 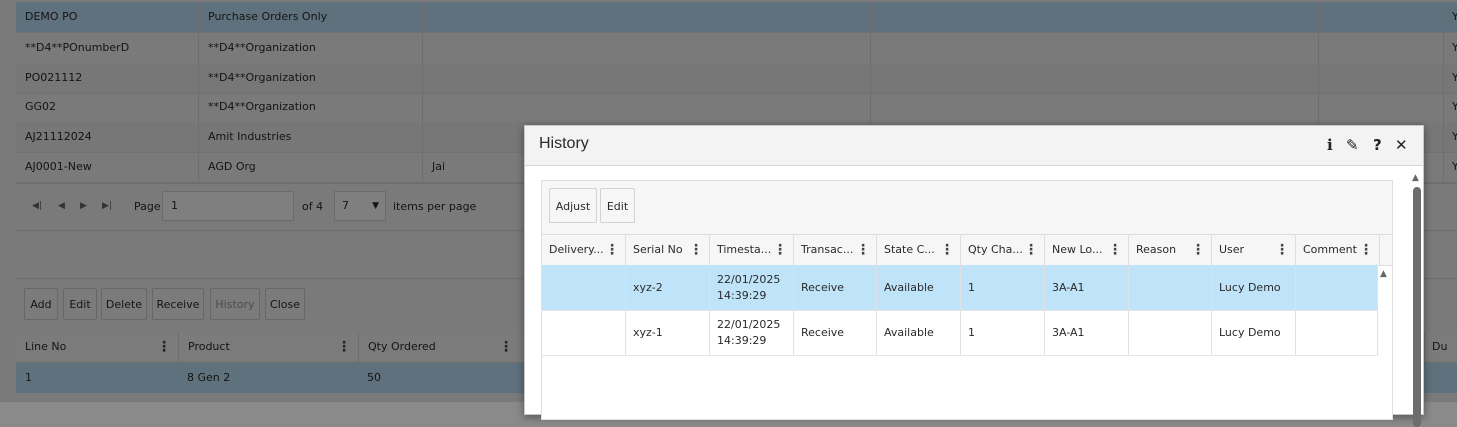 I want to click on column-header-new-location: New Lo... ⋮, so click(x=1087, y=250).